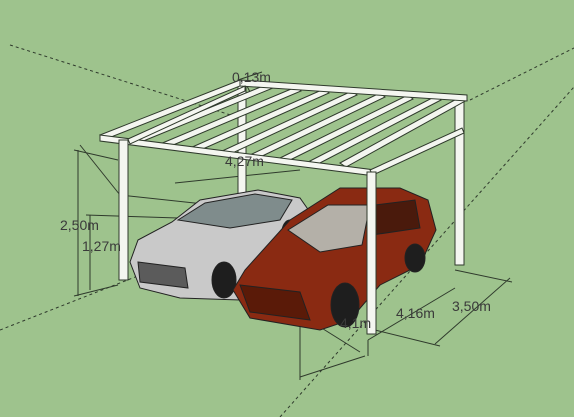  I want to click on dim-ext-height-bottom, so click(96, 290).